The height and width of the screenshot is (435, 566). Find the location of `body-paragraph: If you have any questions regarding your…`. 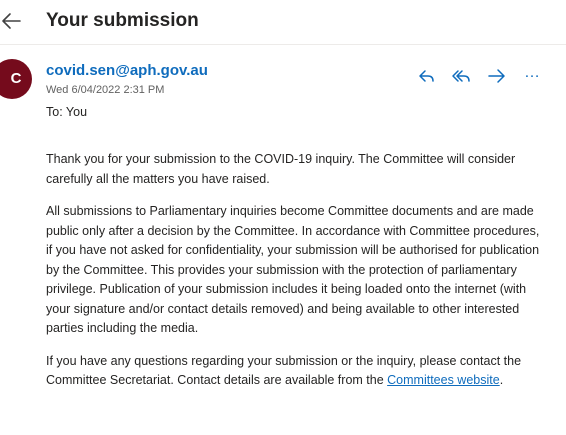

body-paragraph: If you have any questions regarding your… is located at coordinates (296, 371).